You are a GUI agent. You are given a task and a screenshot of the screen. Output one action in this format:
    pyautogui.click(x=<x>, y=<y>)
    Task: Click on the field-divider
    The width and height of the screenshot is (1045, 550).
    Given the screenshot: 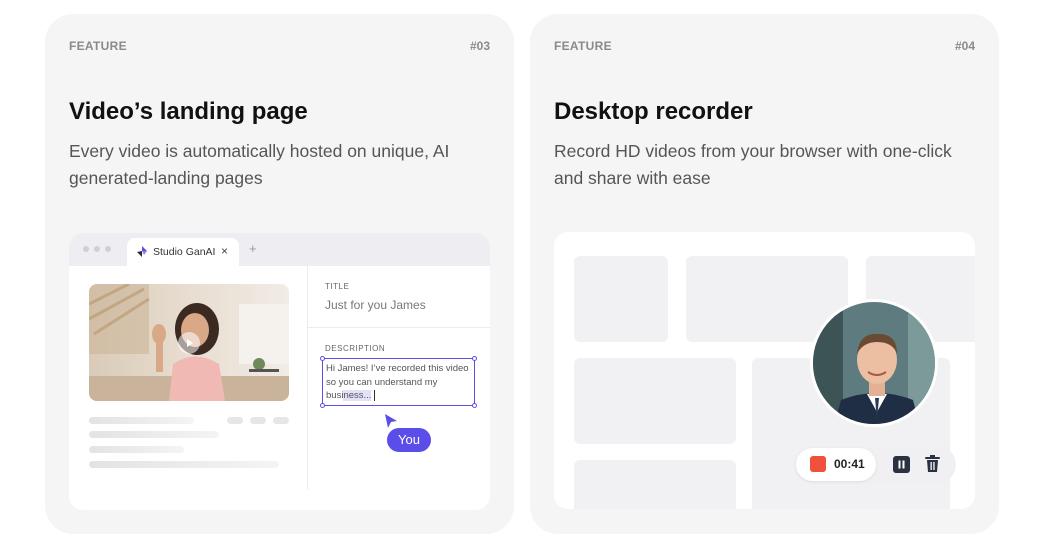 What is the action you would take?
    pyautogui.click(x=399, y=327)
    